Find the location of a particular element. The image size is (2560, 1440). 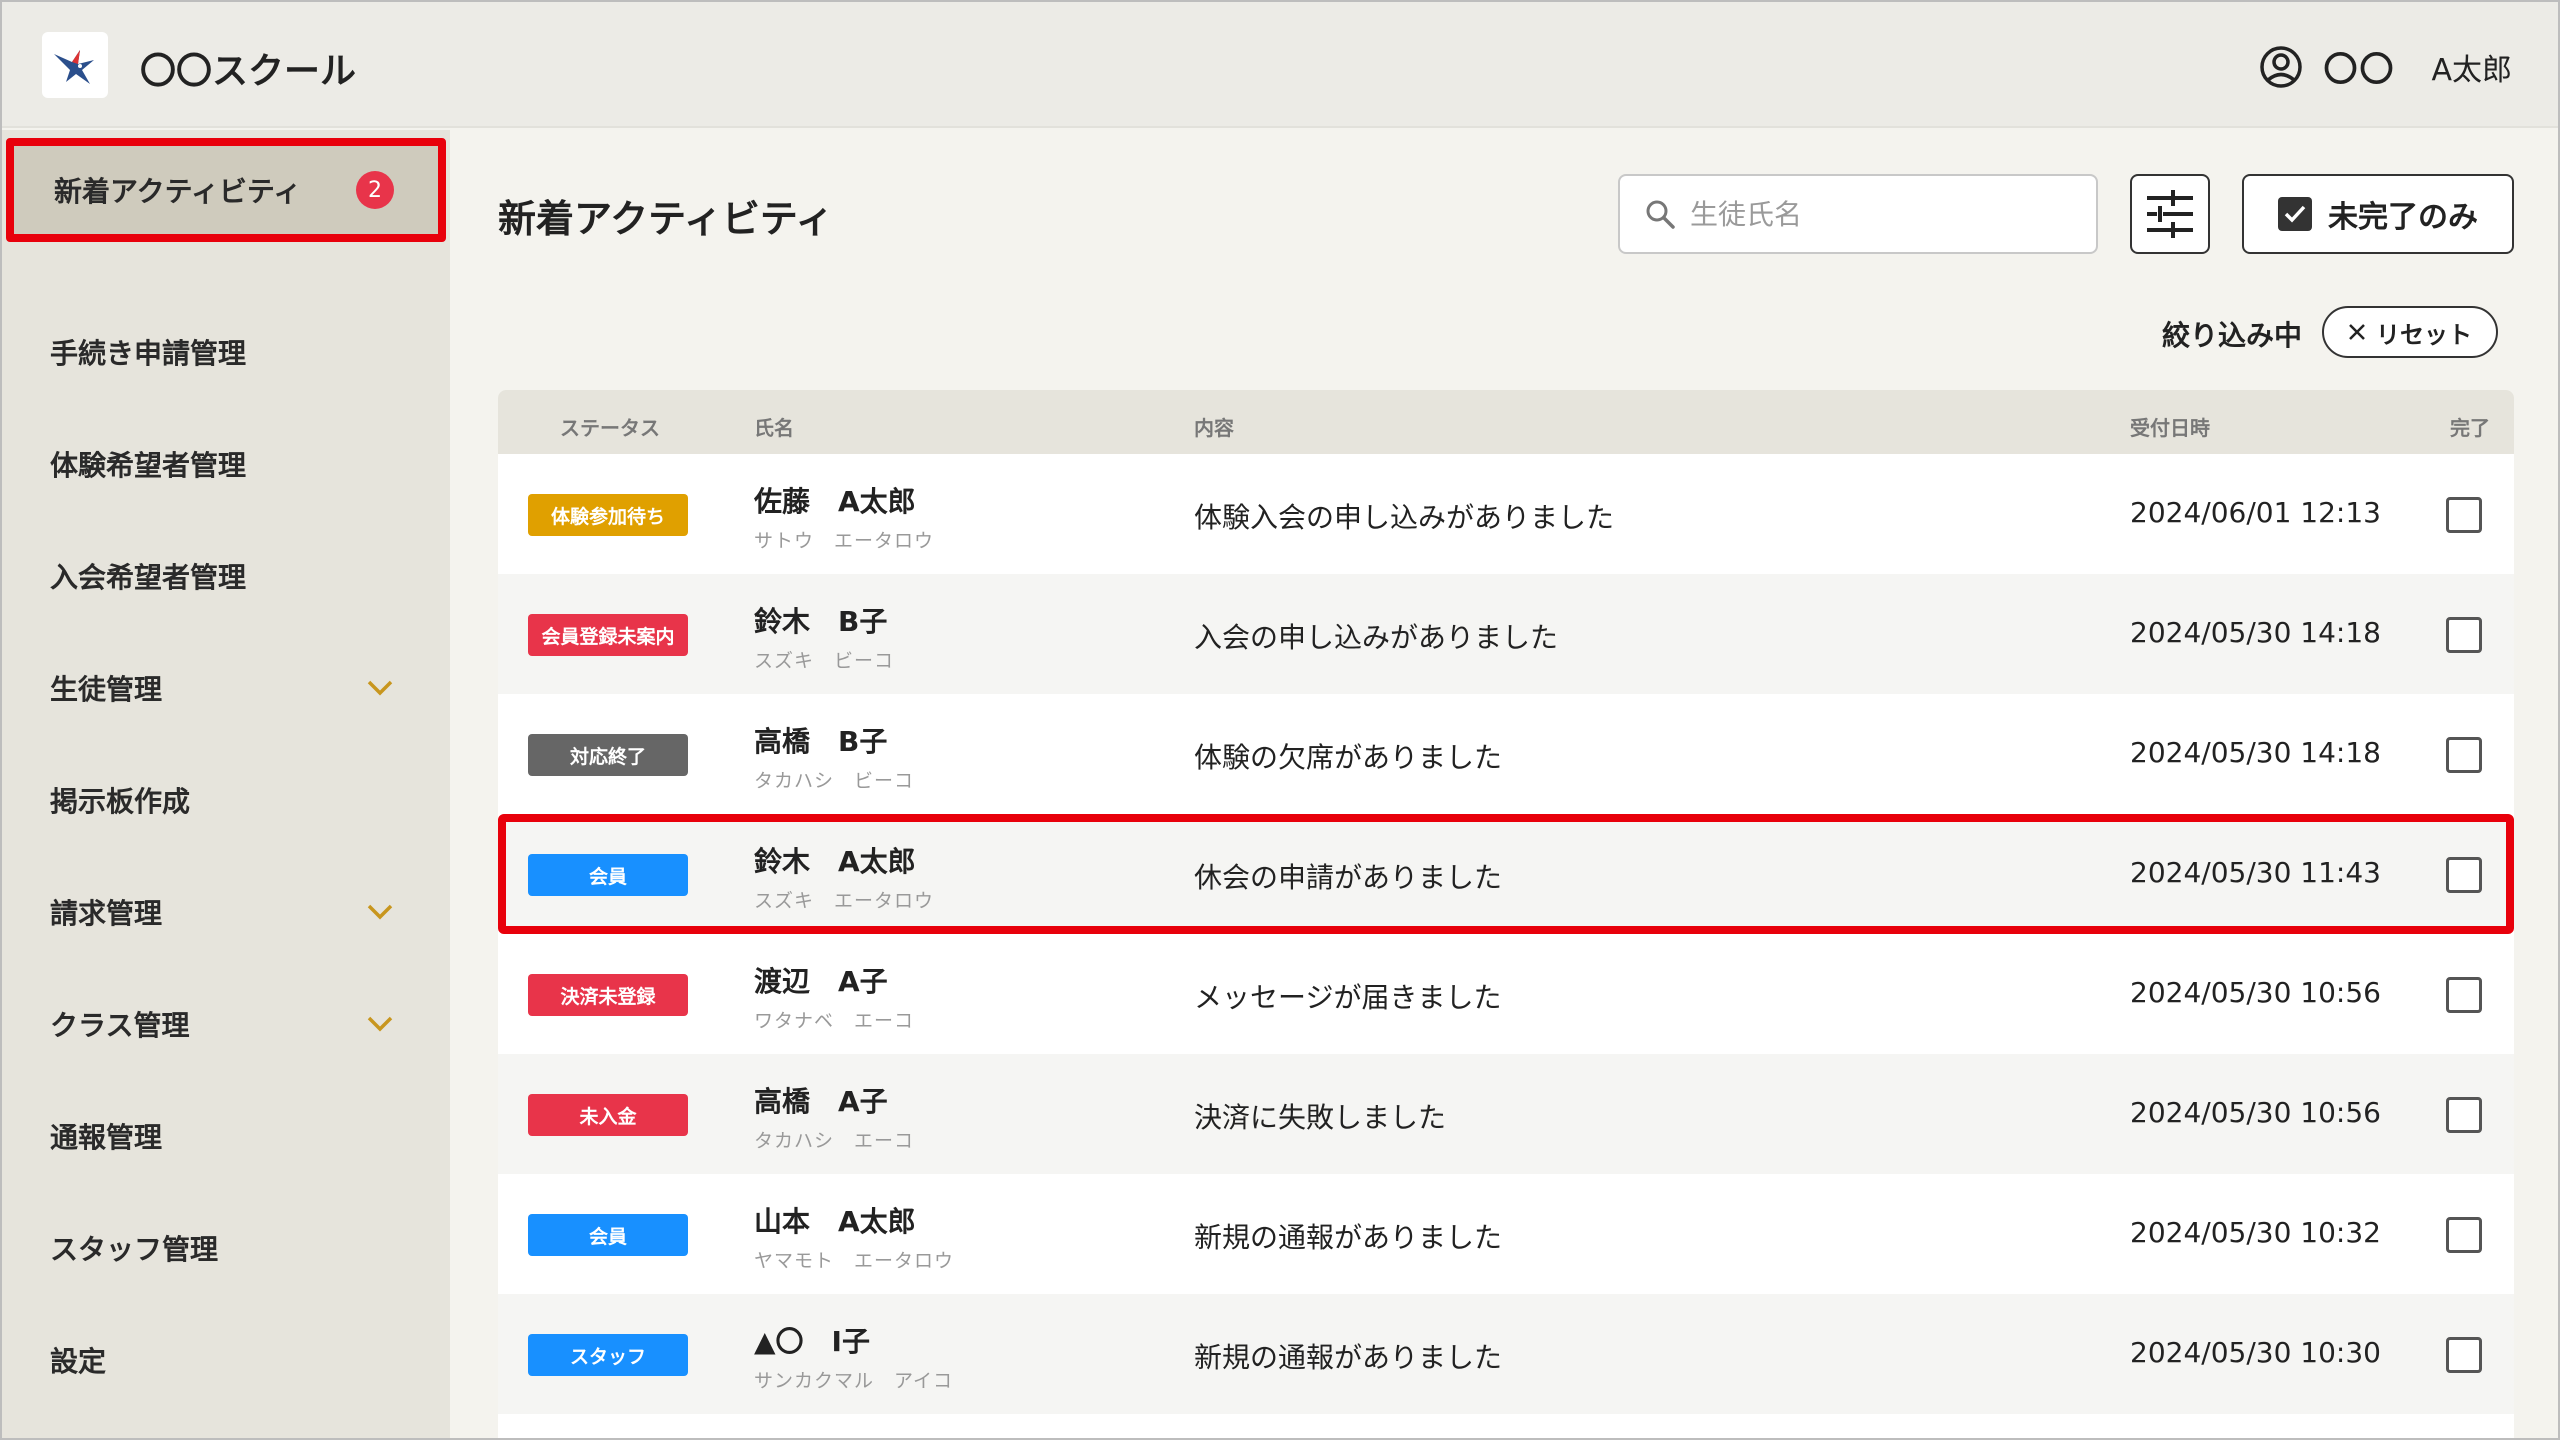

status-badge: 対応終了 is located at coordinates (608, 755).